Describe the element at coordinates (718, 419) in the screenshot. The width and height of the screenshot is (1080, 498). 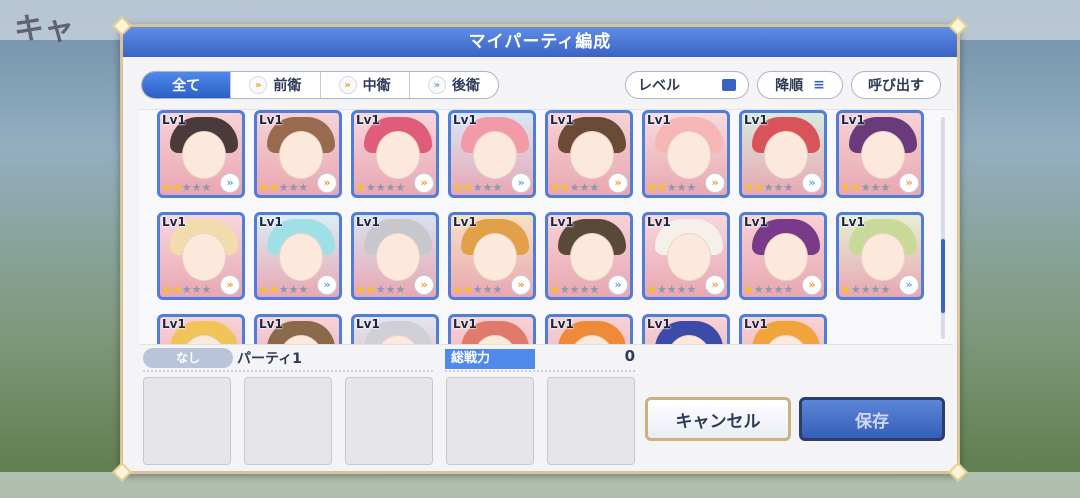
I see `cancel-button: キャンセル` at that location.